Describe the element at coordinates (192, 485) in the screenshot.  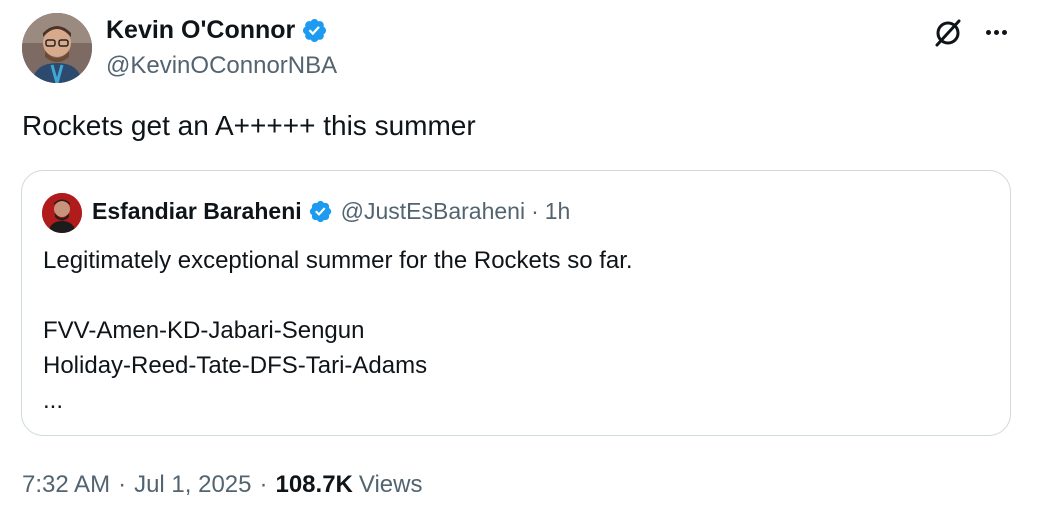
I see `tweet-date: Jul 1, 2025` at that location.